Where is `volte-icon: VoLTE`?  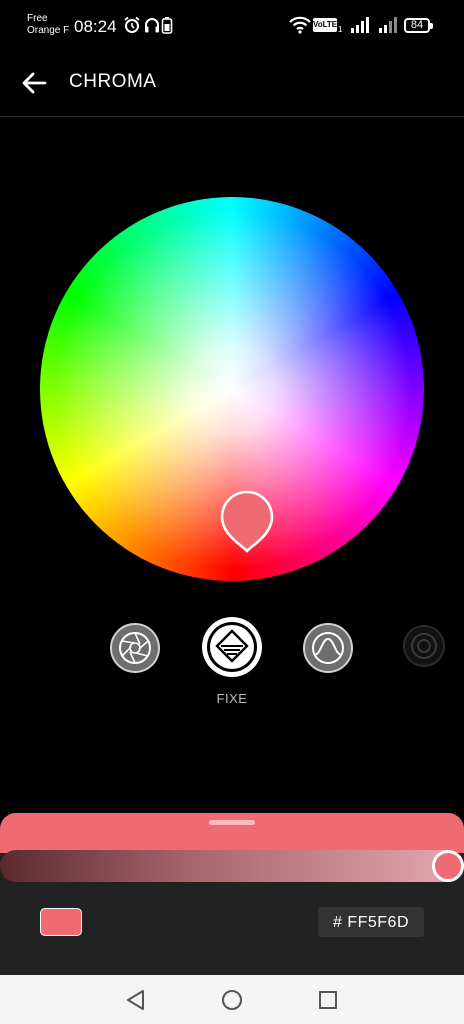 volte-icon: VoLTE is located at coordinates (325, 25).